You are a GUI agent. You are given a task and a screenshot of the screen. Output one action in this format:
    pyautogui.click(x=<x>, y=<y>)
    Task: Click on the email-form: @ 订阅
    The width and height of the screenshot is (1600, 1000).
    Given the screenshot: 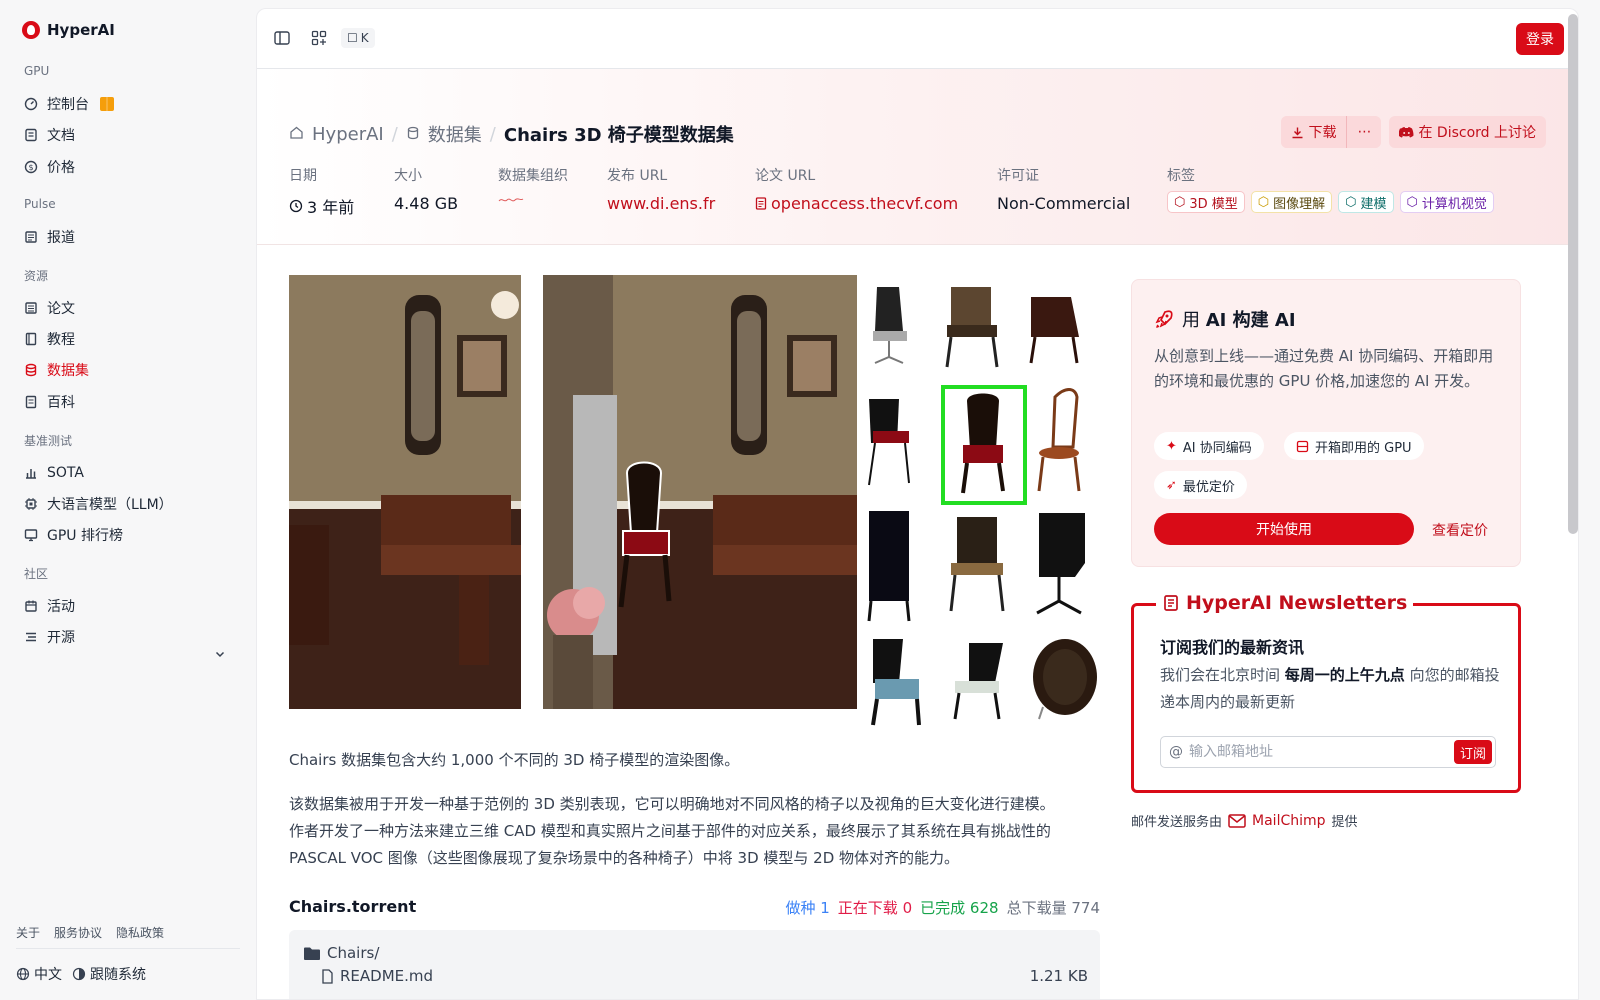 What is the action you would take?
    pyautogui.click(x=1328, y=752)
    